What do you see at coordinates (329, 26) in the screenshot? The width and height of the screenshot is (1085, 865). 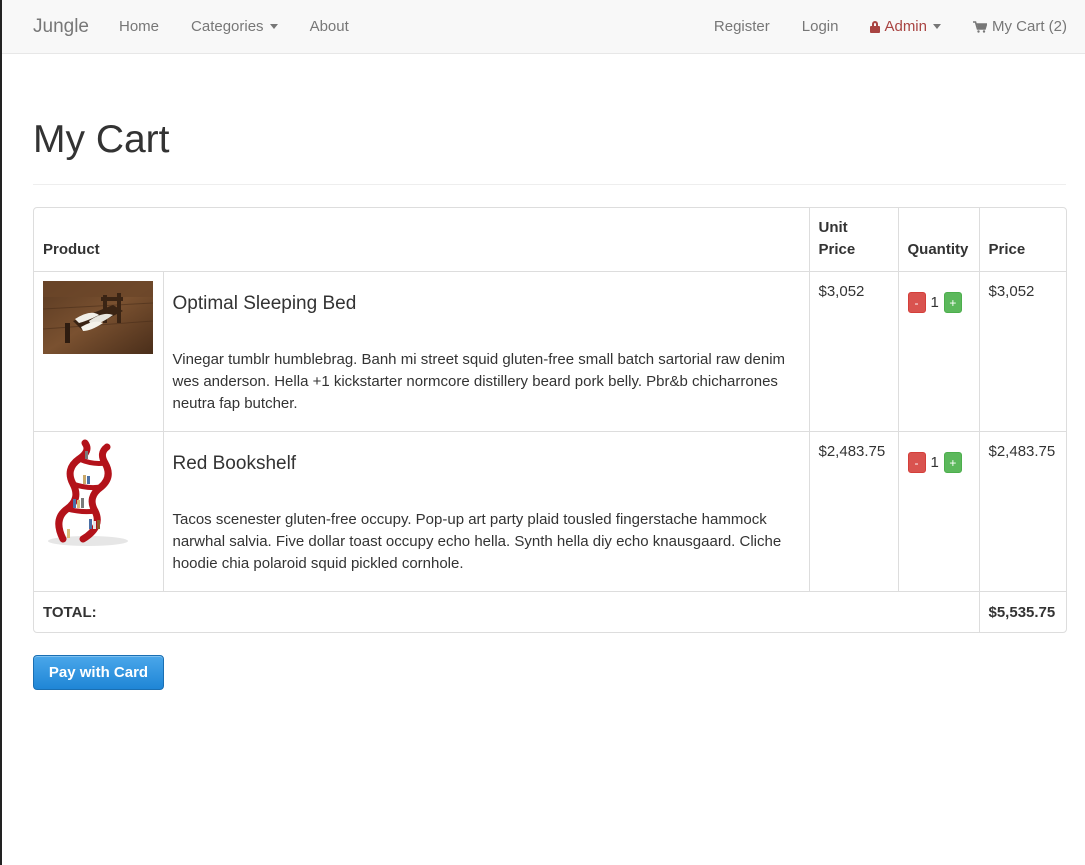 I see `nav-about: About` at bounding box center [329, 26].